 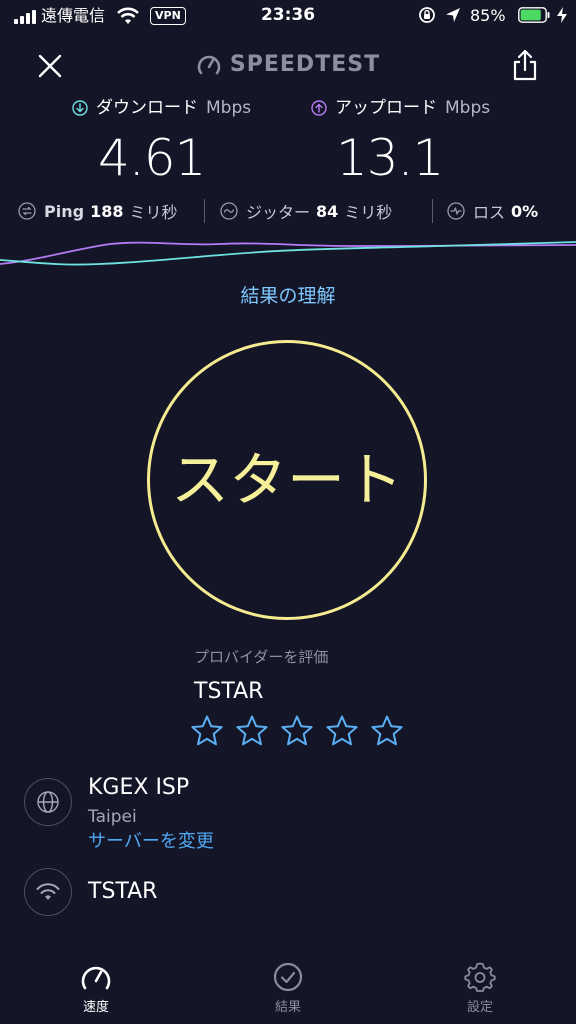 What do you see at coordinates (327, 211) in the screenshot?
I see `jitter-value: 84` at bounding box center [327, 211].